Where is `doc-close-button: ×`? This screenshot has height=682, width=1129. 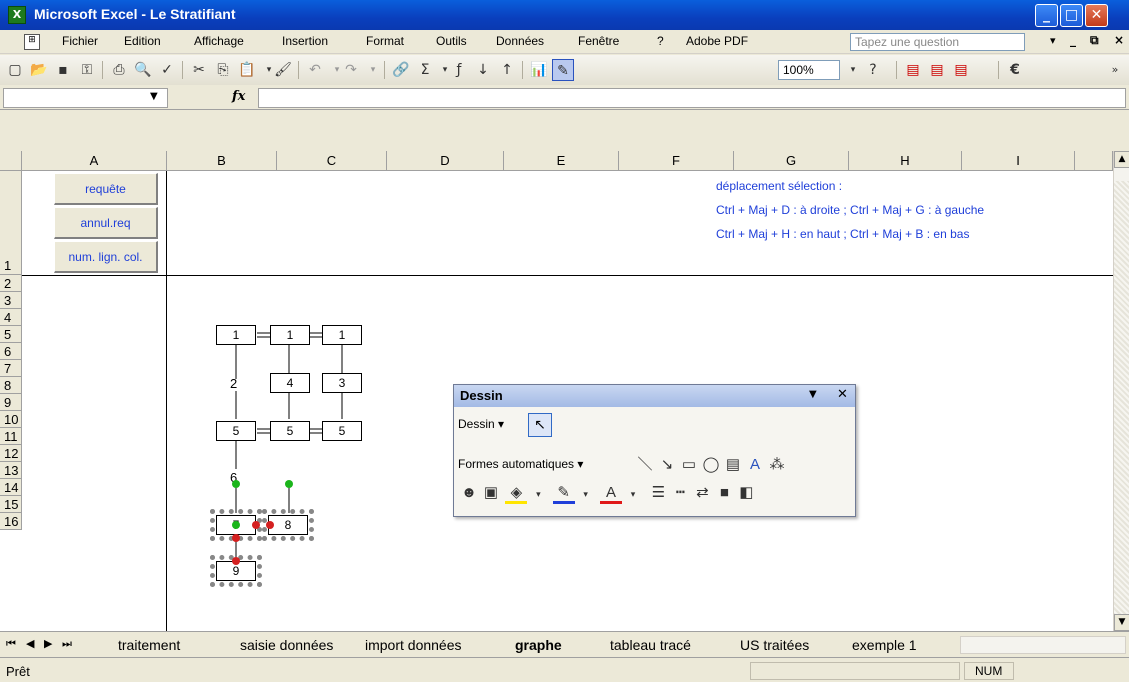
doc-close-button: × is located at coordinates (1119, 40).